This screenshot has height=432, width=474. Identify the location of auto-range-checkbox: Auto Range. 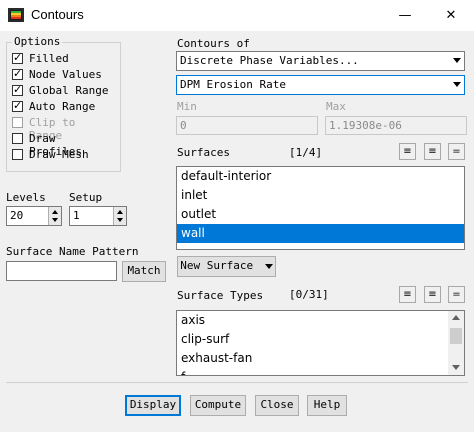
(62, 106).